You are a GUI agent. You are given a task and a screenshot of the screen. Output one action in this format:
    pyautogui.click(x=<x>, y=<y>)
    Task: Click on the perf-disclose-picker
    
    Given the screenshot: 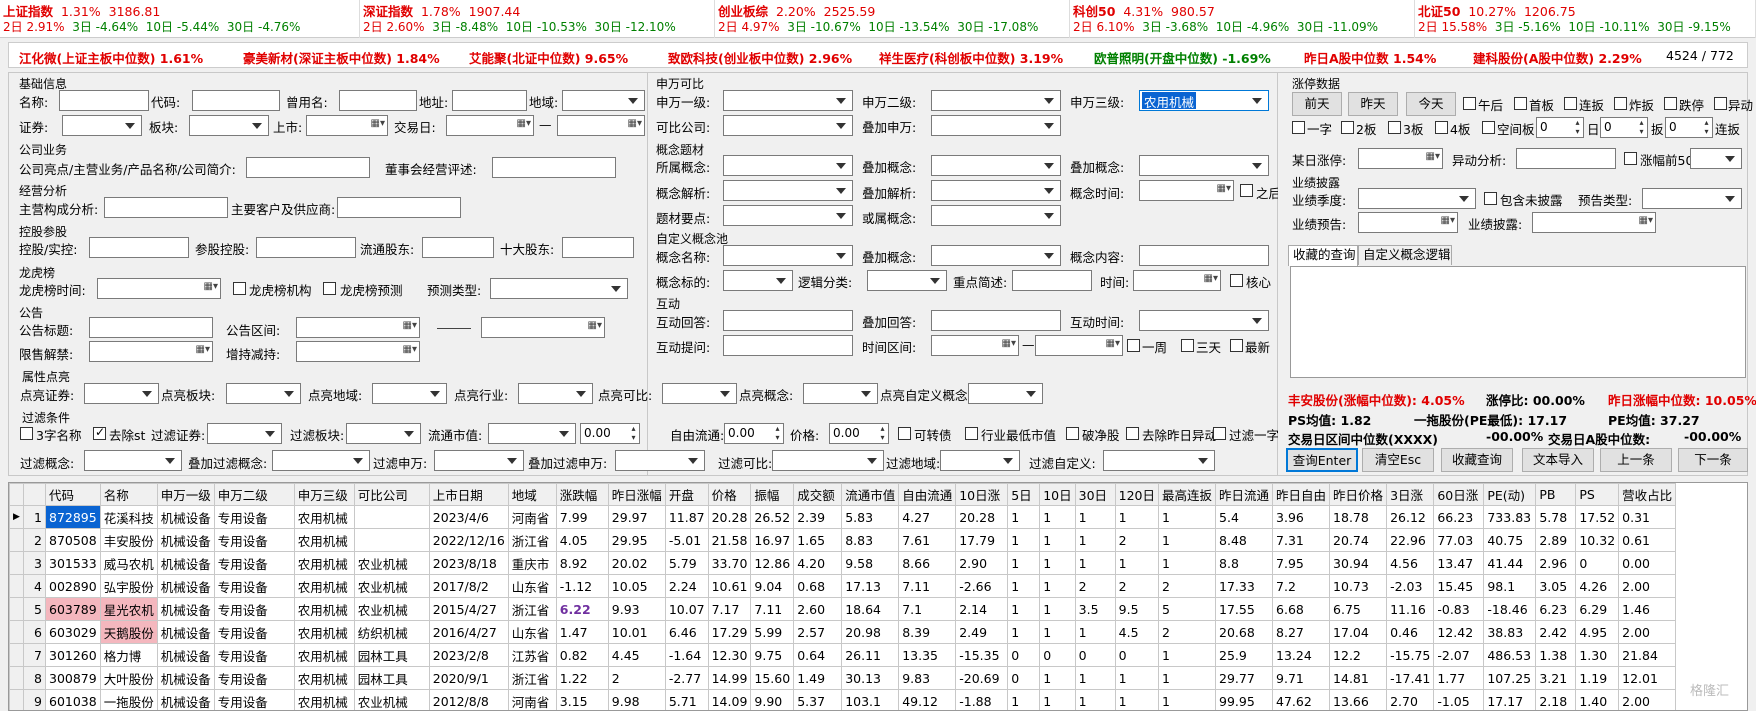 What is the action you would take?
    pyautogui.click(x=1594, y=222)
    